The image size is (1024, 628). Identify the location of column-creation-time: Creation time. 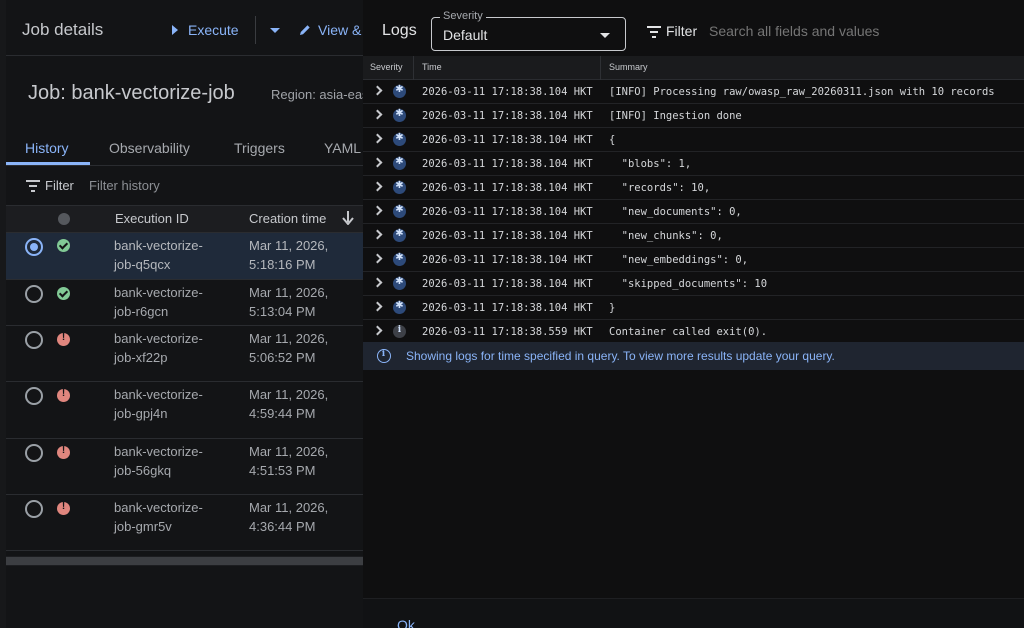
(287, 218).